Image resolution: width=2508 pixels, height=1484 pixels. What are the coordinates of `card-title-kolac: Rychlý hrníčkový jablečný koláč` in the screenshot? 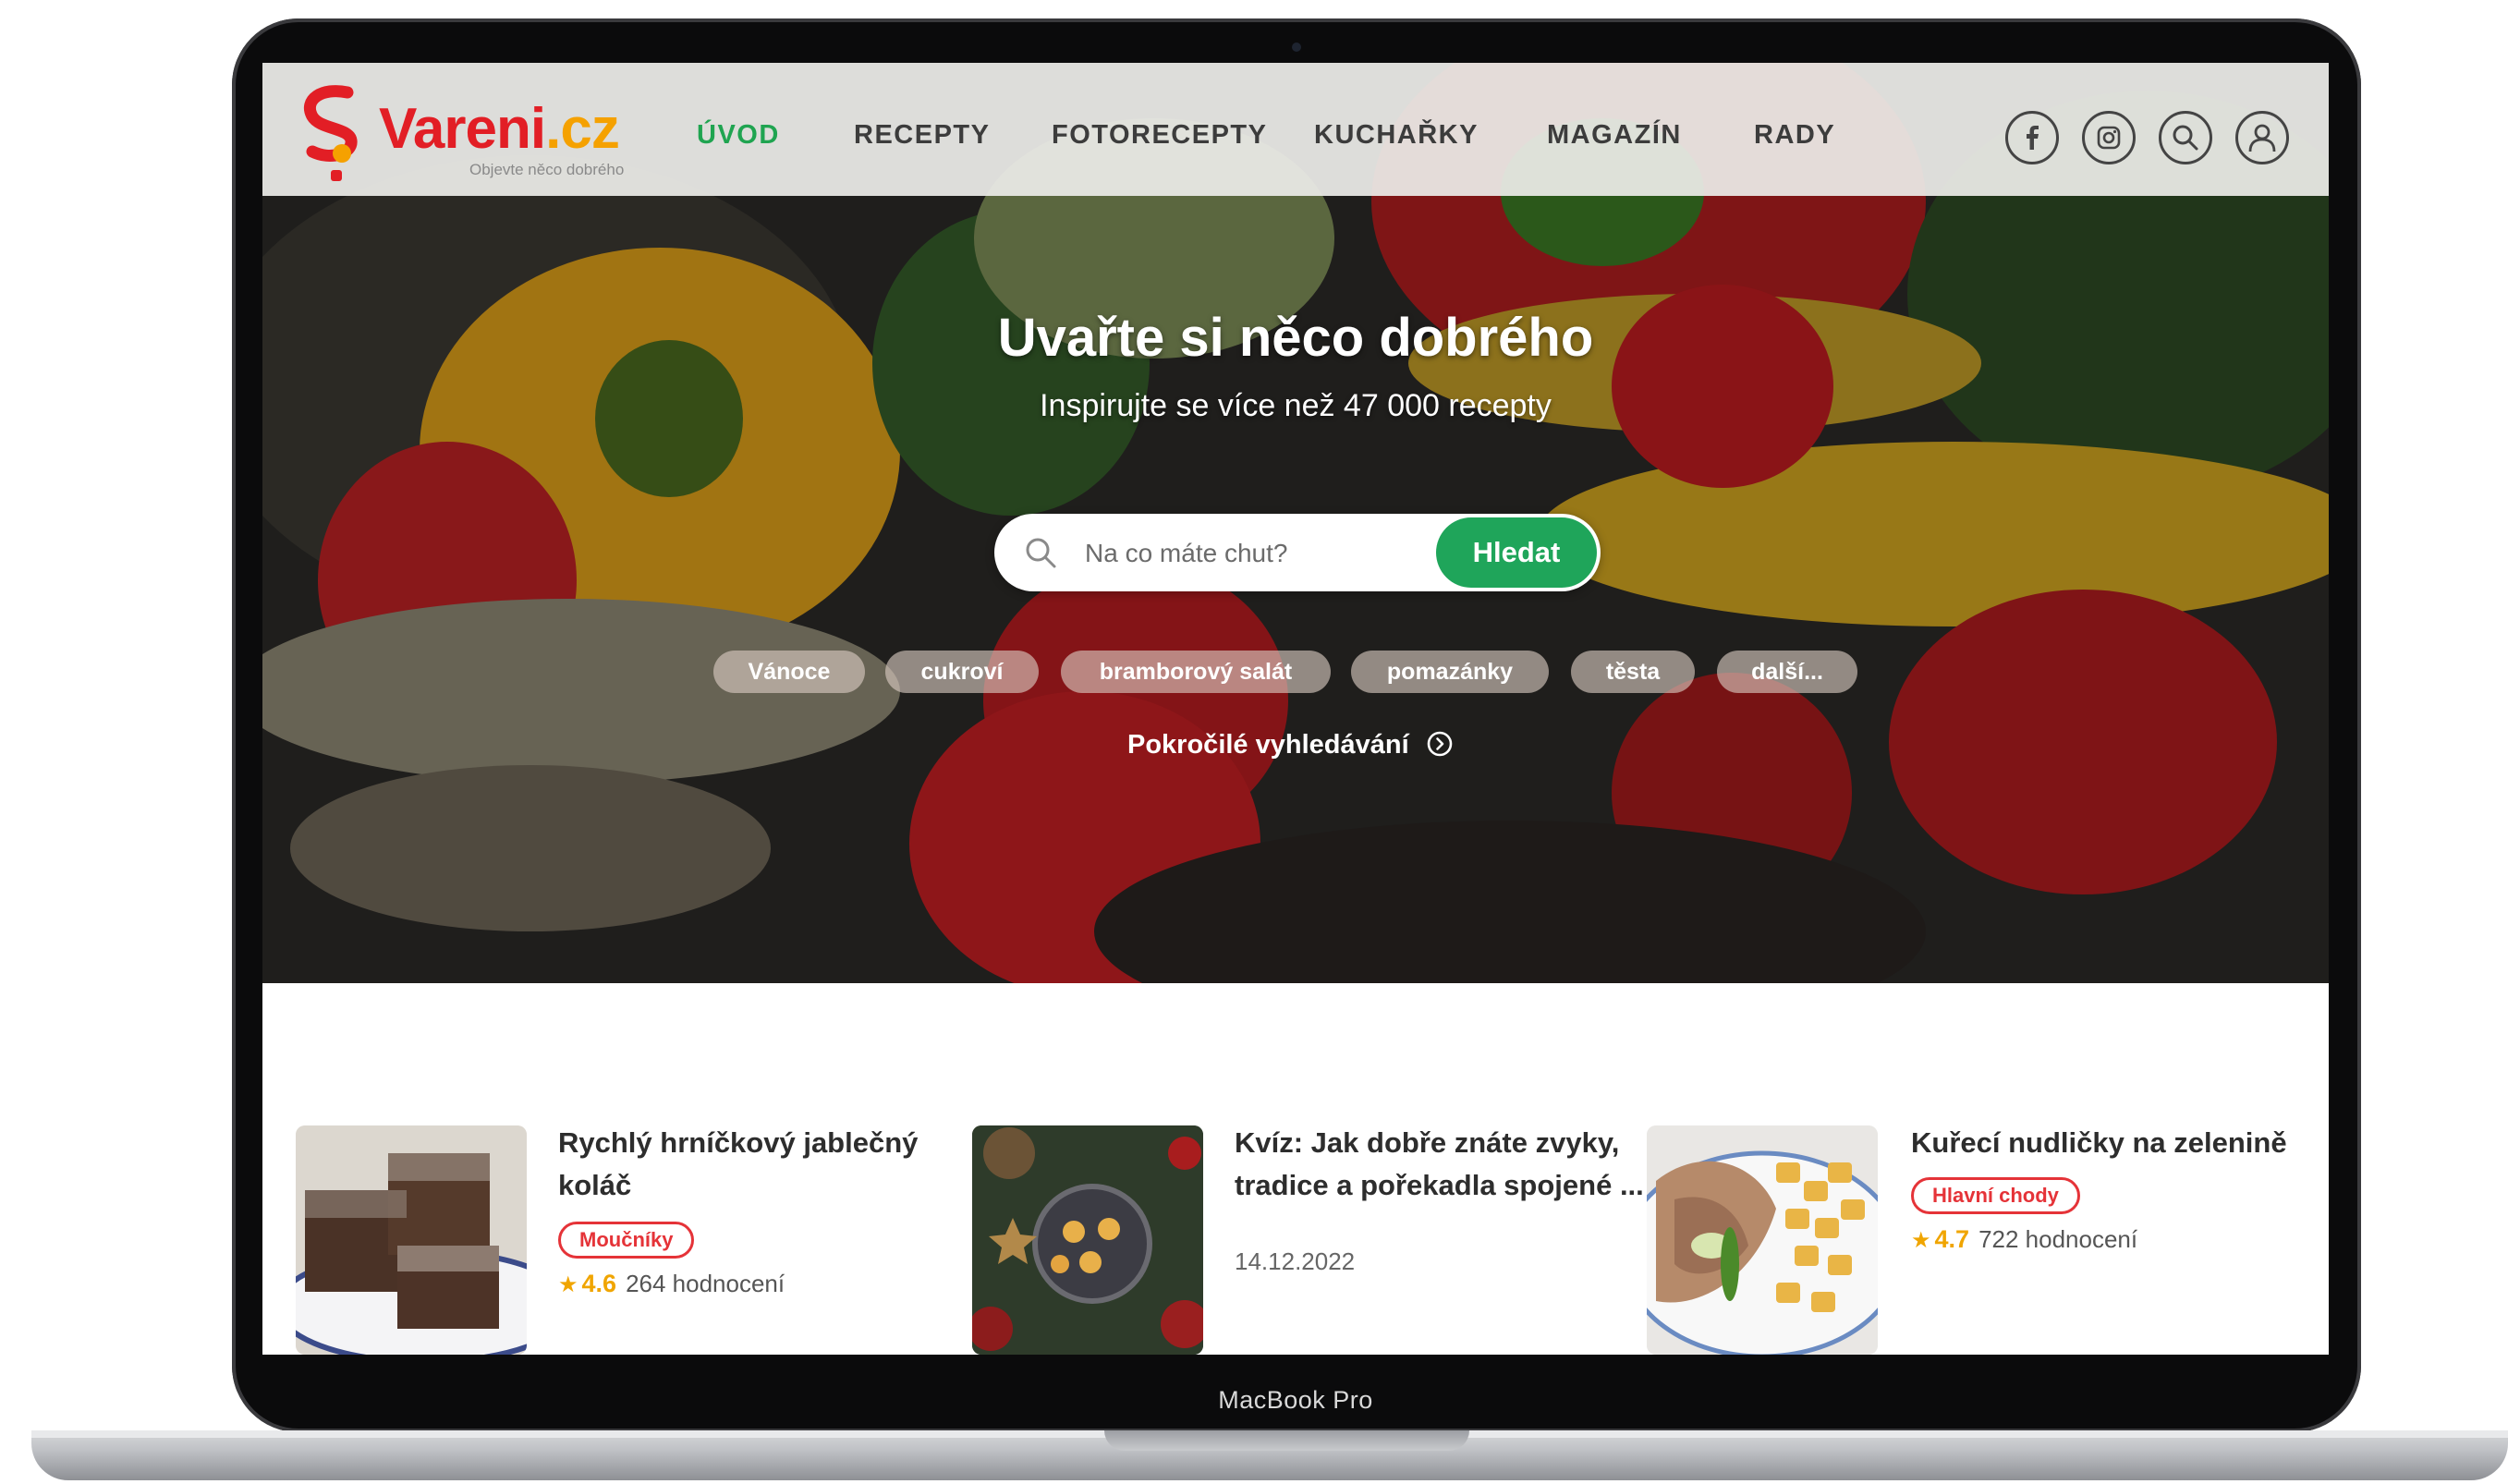 It's located at (738, 1164).